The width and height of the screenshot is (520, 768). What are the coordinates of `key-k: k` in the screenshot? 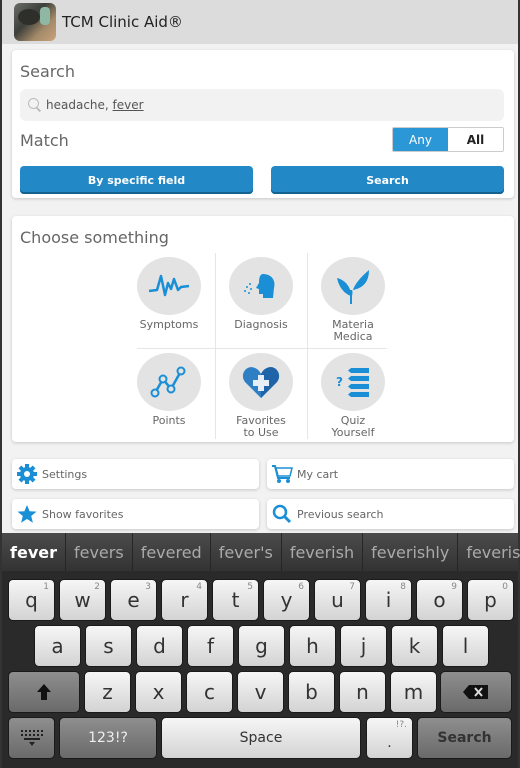 It's located at (414, 646).